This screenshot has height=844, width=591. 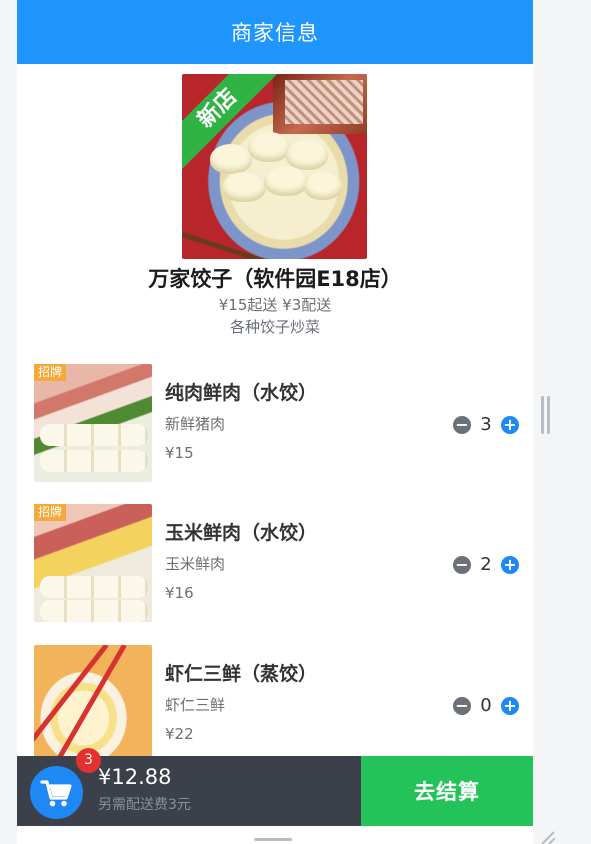 I want to click on dish-price: ¥15, so click(x=179, y=453).